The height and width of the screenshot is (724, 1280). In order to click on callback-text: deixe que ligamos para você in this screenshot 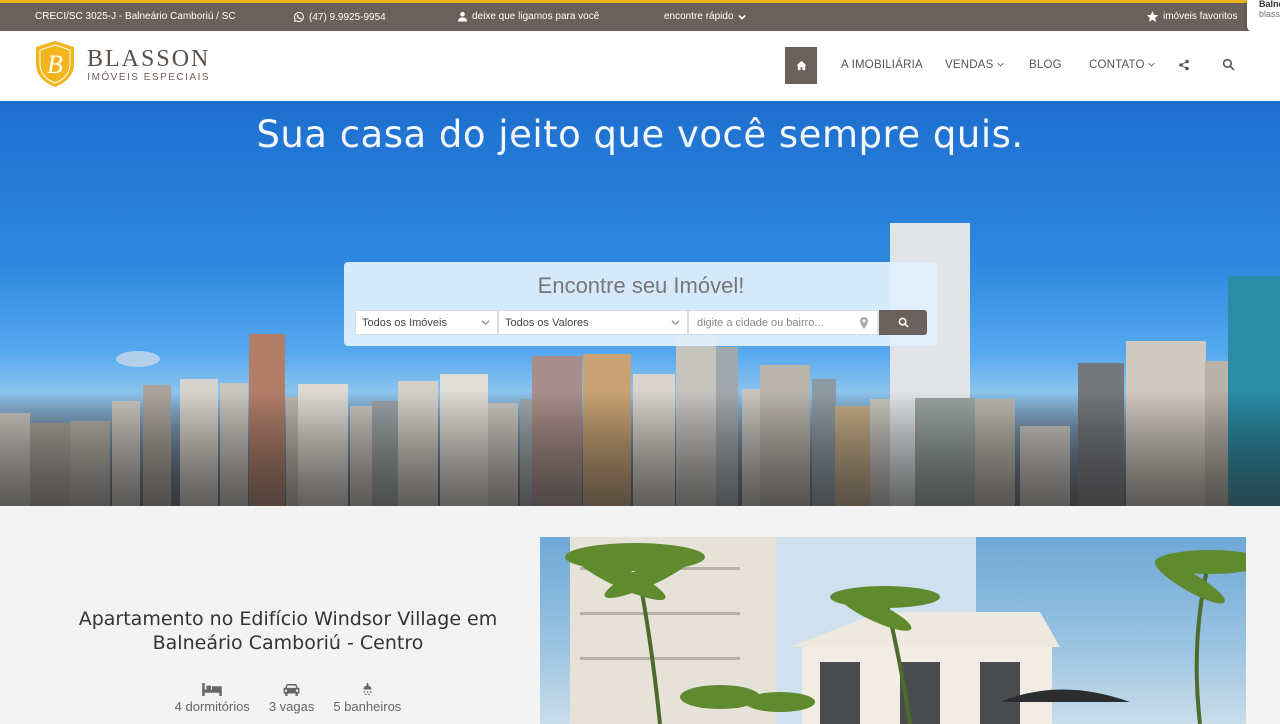, I will do `click(536, 16)`.